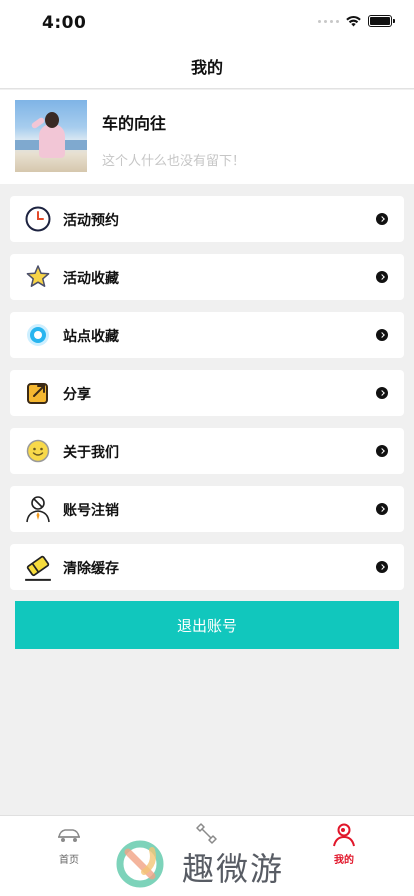 This screenshot has height=896, width=414. Describe the element at coordinates (140, 864) in the screenshot. I see `watermark-logo-icon` at that location.